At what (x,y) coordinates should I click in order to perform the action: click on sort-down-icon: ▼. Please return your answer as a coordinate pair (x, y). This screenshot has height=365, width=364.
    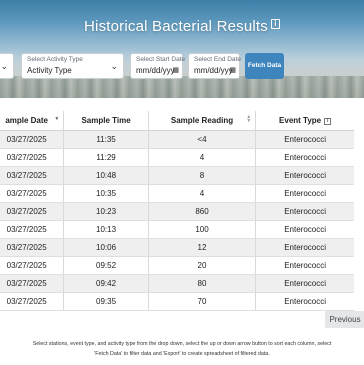
    Looking at the image, I should click on (56, 119).